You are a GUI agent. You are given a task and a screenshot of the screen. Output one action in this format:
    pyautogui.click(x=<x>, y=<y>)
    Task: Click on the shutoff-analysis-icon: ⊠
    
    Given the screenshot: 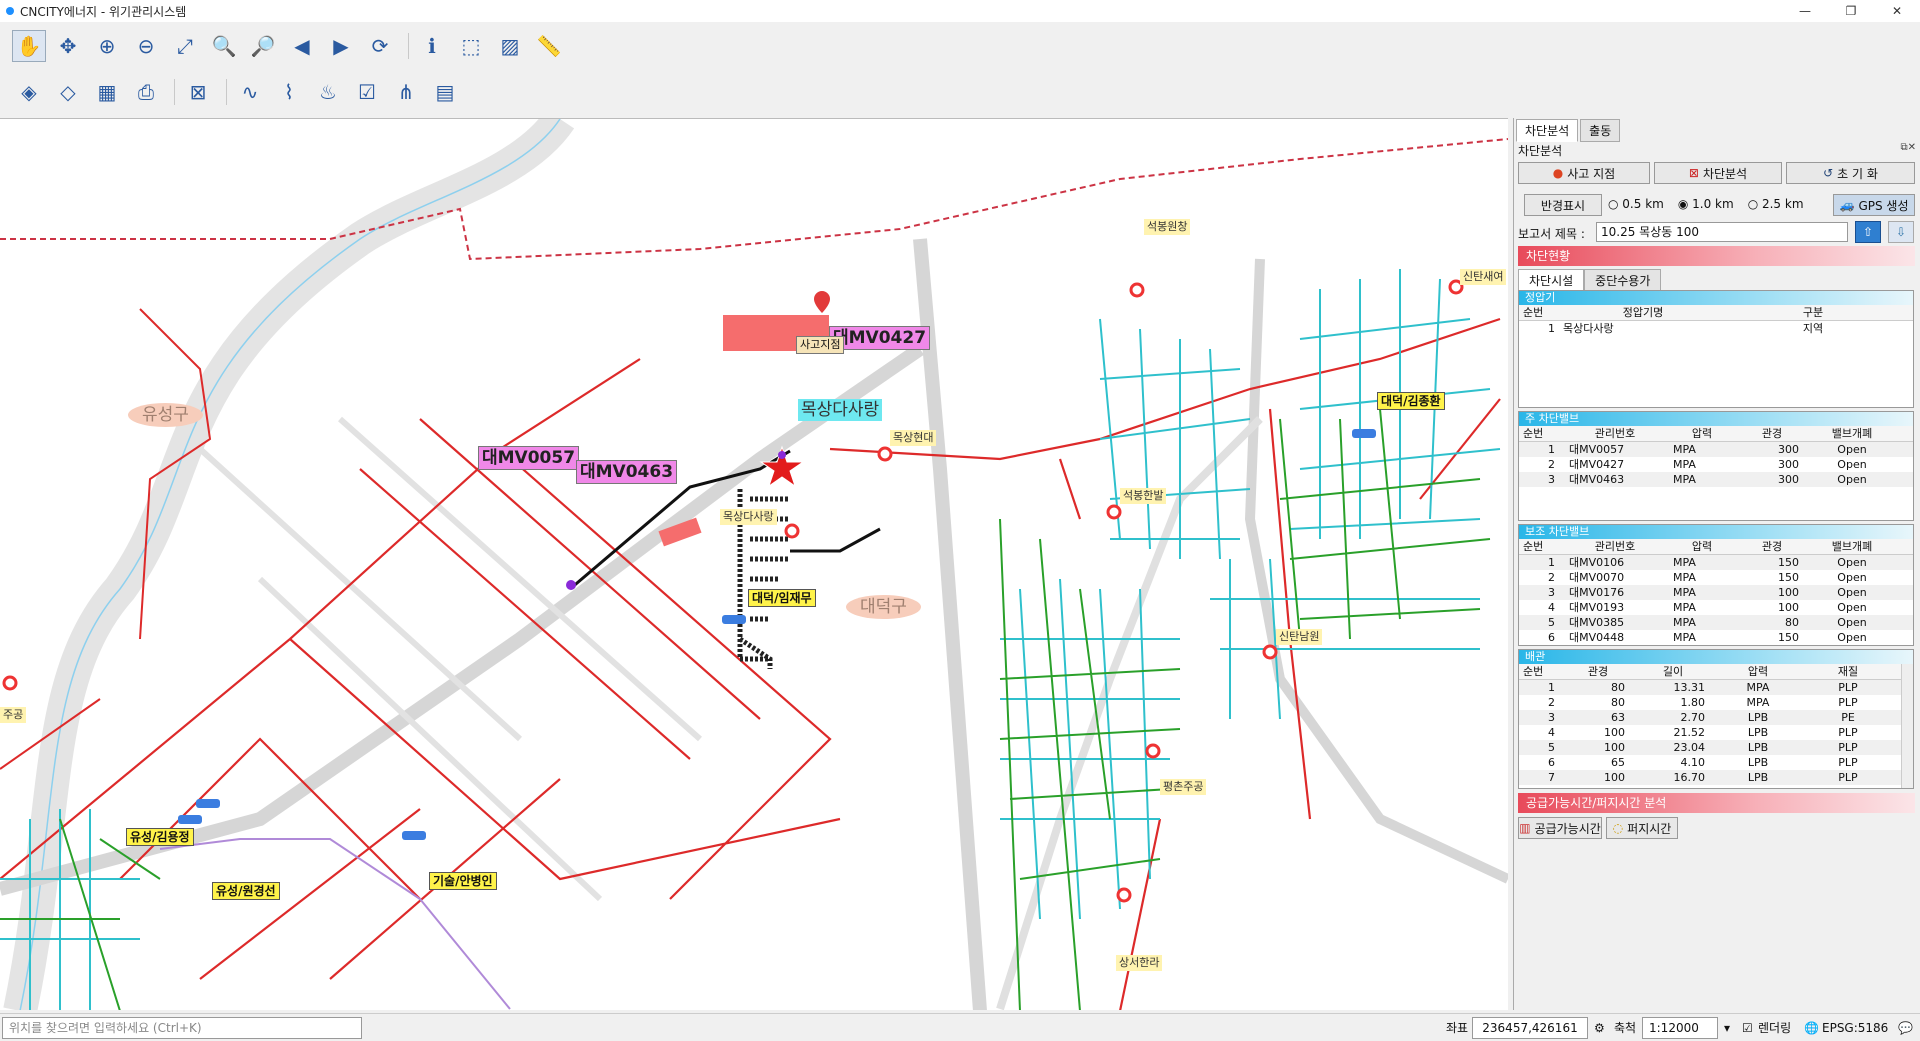 What is the action you would take?
    pyautogui.click(x=198, y=92)
    